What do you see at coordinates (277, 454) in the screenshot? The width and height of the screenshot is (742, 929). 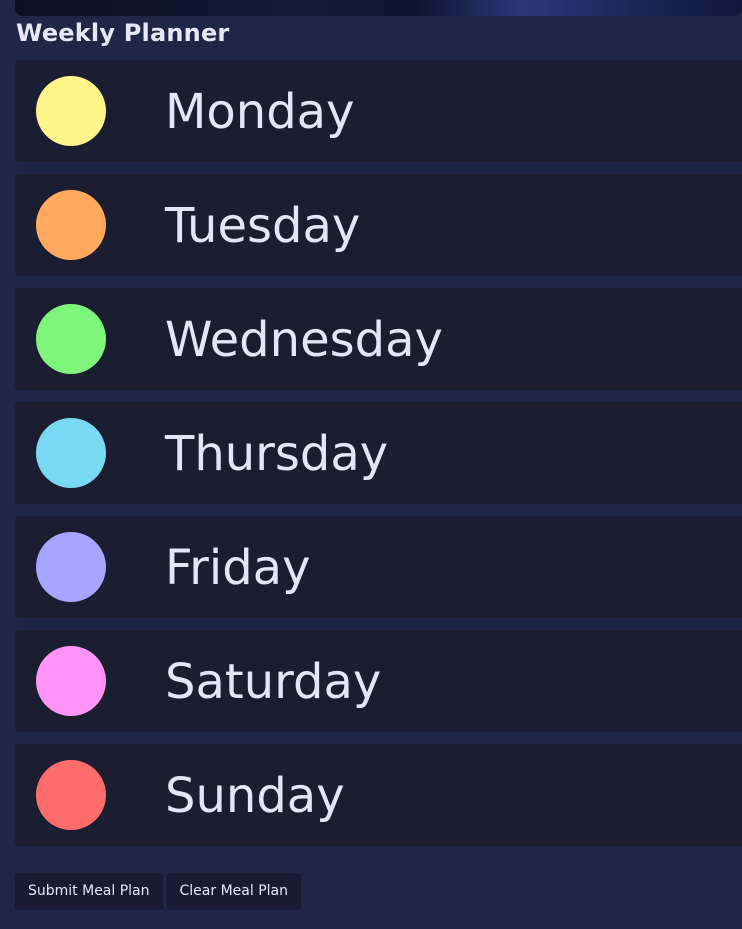 I see `day-label: Thursday` at bounding box center [277, 454].